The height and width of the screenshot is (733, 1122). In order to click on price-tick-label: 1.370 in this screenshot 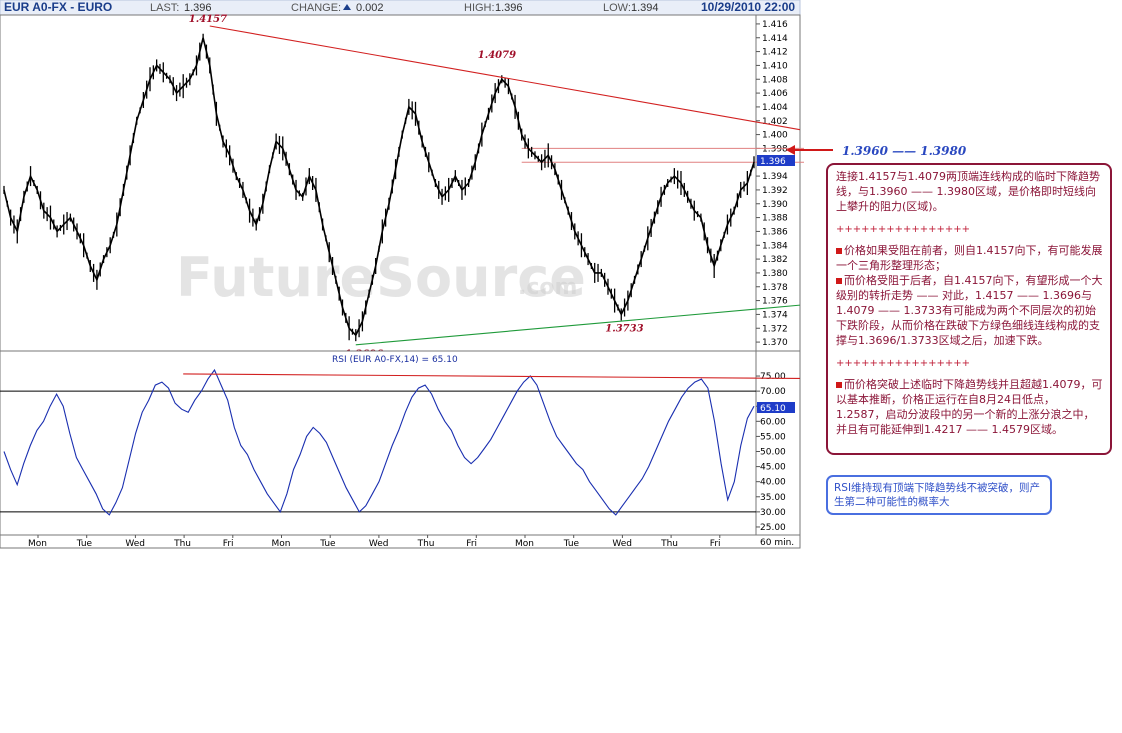, I will do `click(775, 343)`.